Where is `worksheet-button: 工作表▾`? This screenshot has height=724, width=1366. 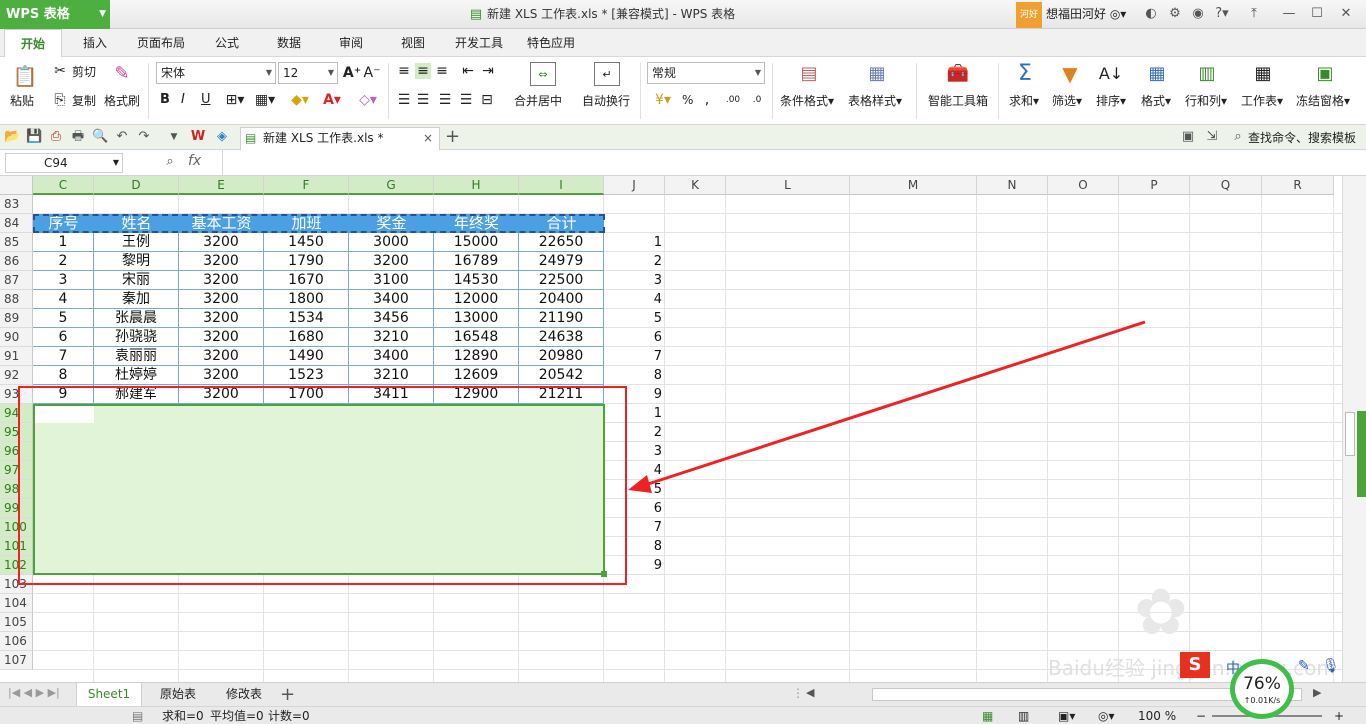
worksheet-button: 工作表▾ is located at coordinates (1262, 101).